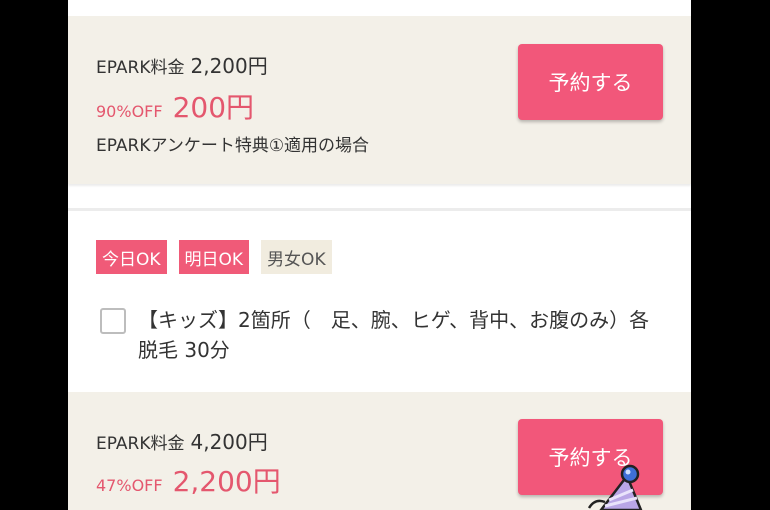  Describe the element at coordinates (233, 146) in the screenshot. I see `price-note: EPARKアンケート特典①適用の場合` at that location.